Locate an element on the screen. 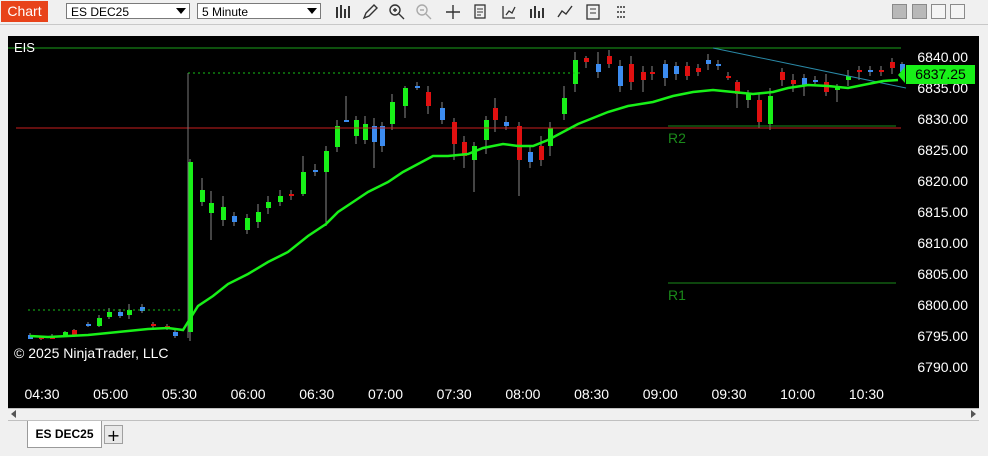 This screenshot has height=456, width=988. instrument-value: ES DEC25 is located at coordinates (100, 12).